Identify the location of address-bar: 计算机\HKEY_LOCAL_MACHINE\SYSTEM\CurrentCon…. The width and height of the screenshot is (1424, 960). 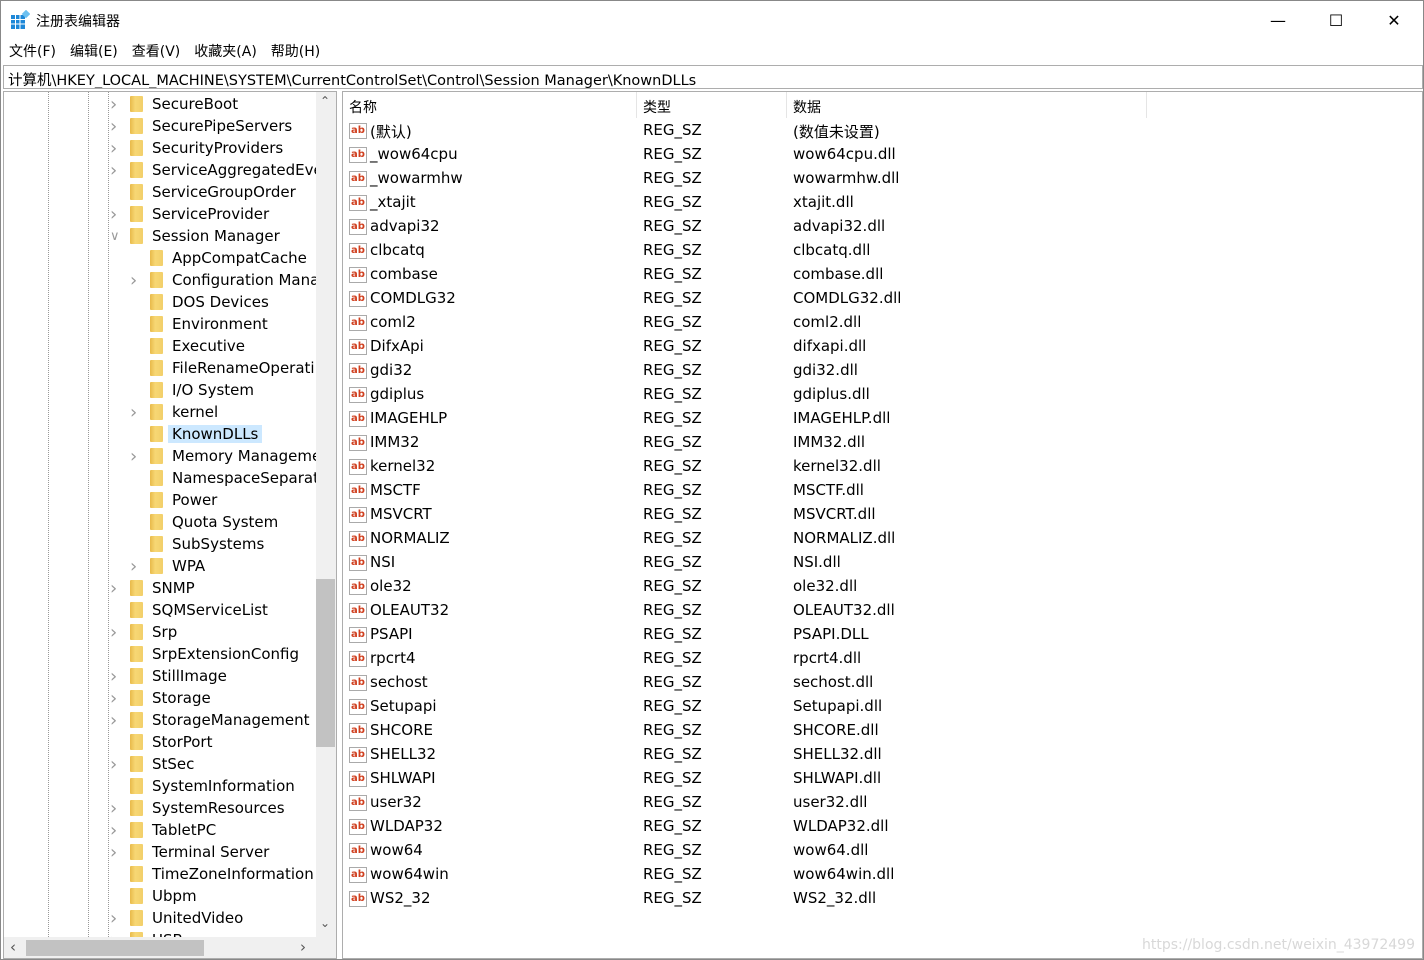
(713, 77).